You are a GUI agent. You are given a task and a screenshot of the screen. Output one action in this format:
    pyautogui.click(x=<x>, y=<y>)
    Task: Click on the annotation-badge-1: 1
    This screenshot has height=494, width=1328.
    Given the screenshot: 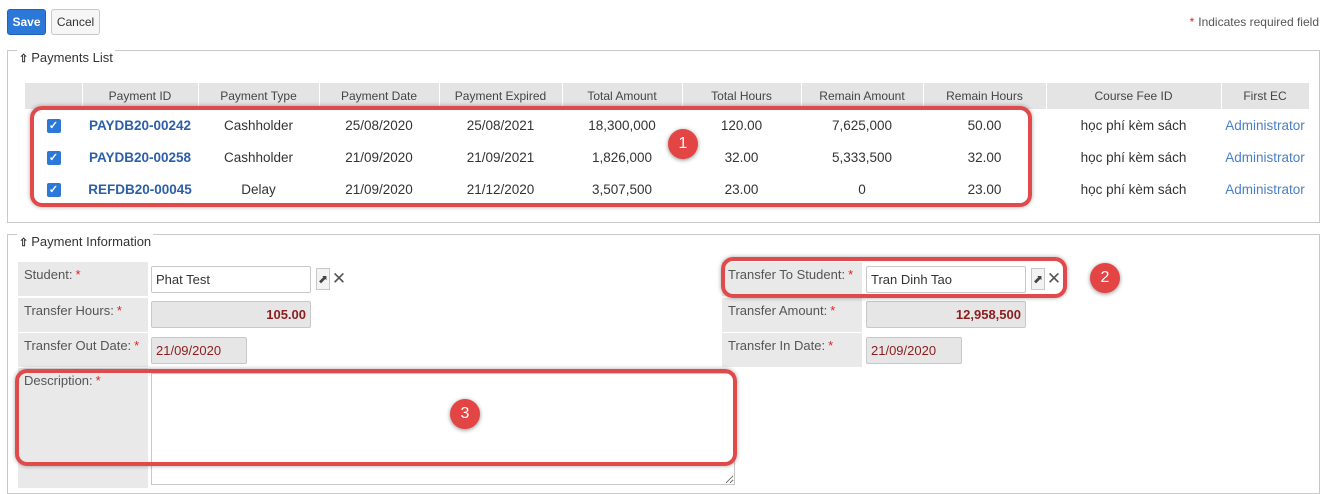 What is the action you would take?
    pyautogui.click(x=683, y=144)
    